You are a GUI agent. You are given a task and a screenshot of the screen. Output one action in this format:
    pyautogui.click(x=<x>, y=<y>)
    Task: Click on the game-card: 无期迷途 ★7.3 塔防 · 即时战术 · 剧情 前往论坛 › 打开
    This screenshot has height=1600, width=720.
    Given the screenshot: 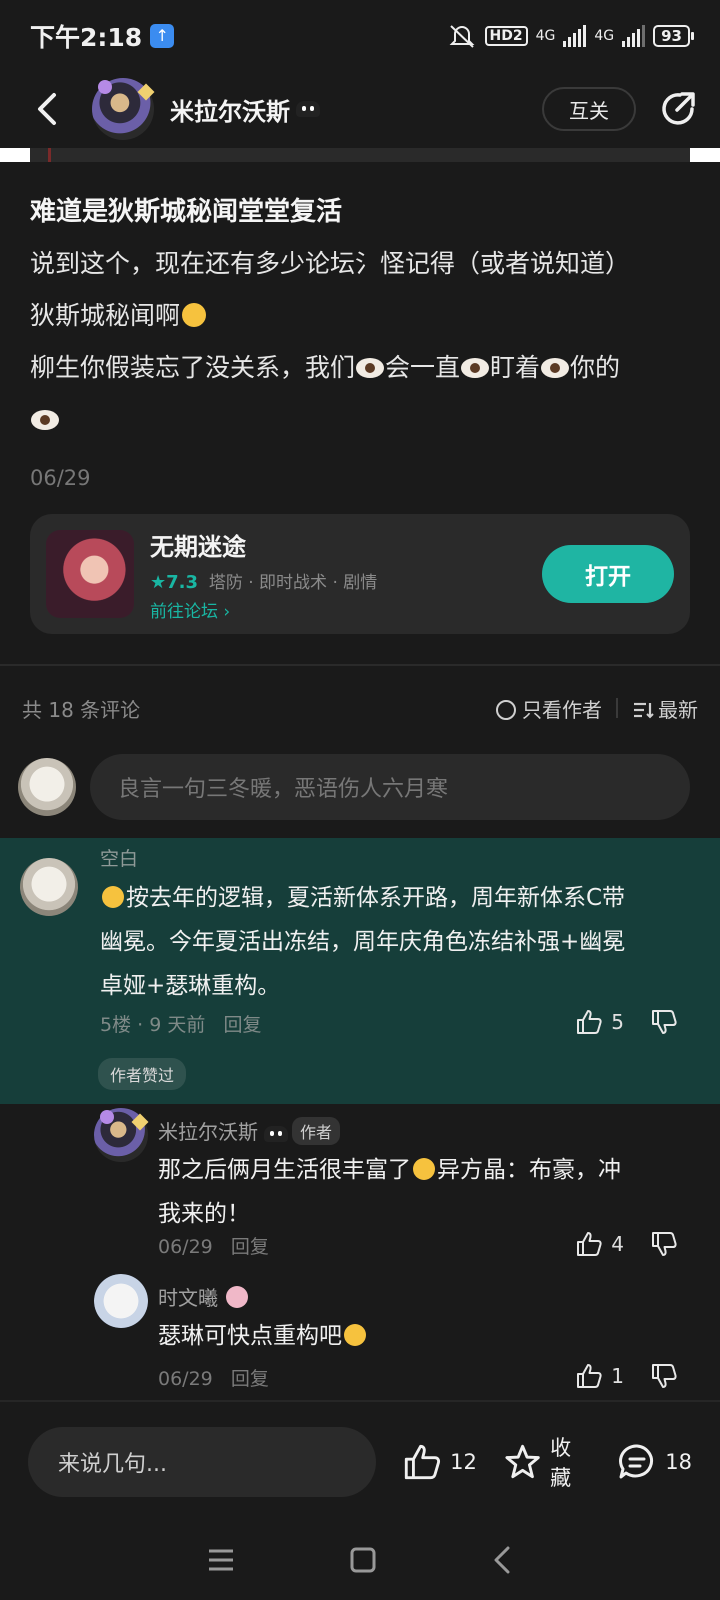 What is the action you would take?
    pyautogui.click(x=360, y=574)
    